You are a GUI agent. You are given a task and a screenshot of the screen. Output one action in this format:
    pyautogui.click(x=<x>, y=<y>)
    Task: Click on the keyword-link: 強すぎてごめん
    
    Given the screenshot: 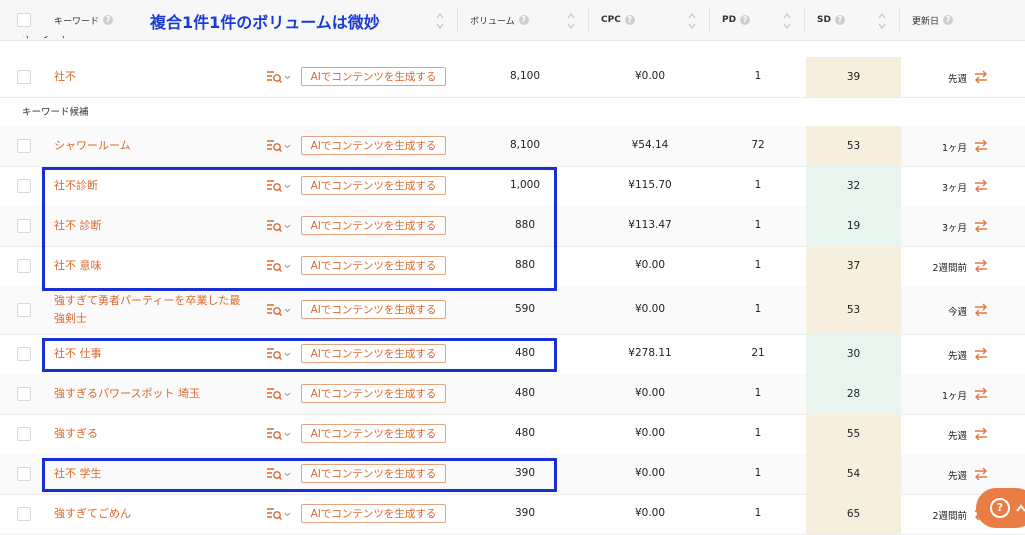 What is the action you would take?
    pyautogui.click(x=92, y=514)
    